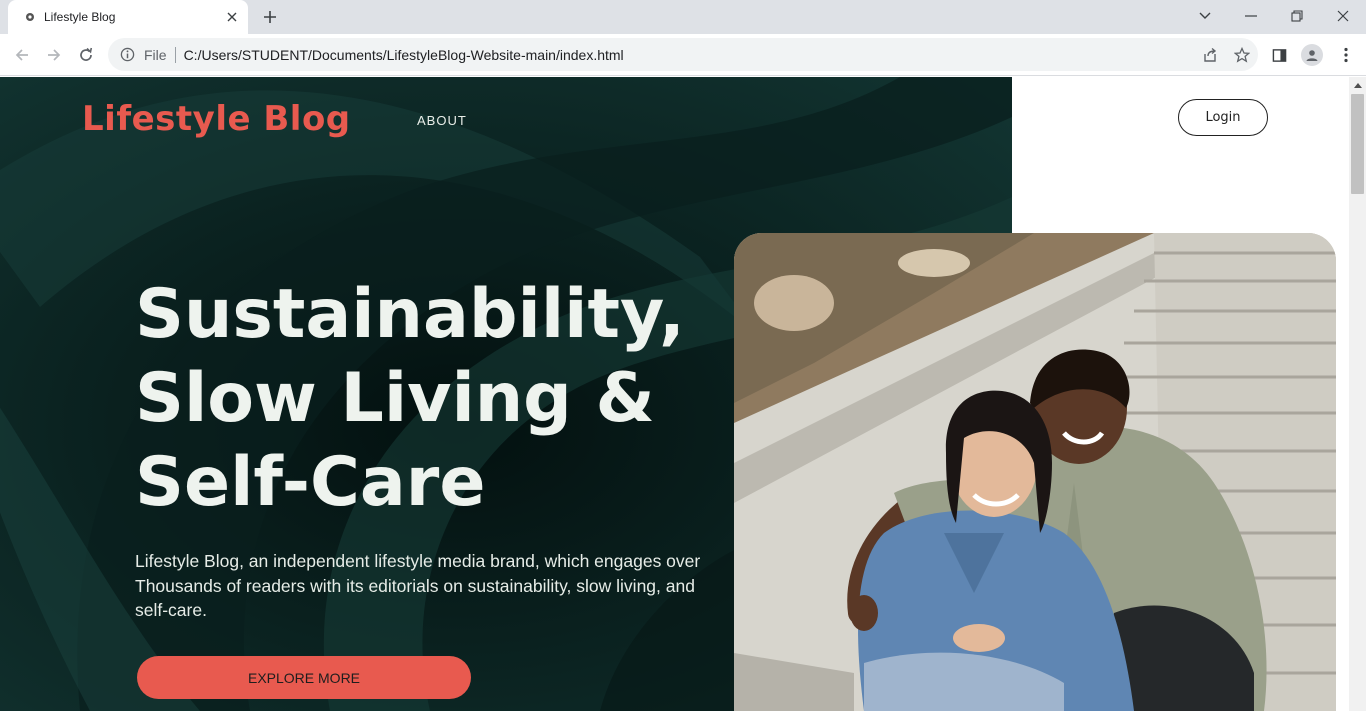 The image size is (1366, 711). What do you see at coordinates (1251, 16) in the screenshot?
I see `minimize-icon` at bounding box center [1251, 16].